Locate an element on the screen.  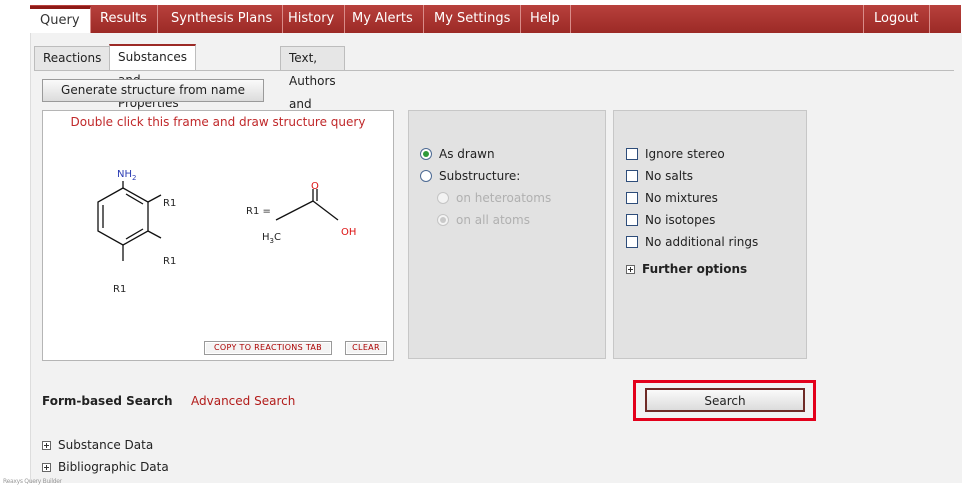
as-drawn-option: As drawn is located at coordinates (457, 154).